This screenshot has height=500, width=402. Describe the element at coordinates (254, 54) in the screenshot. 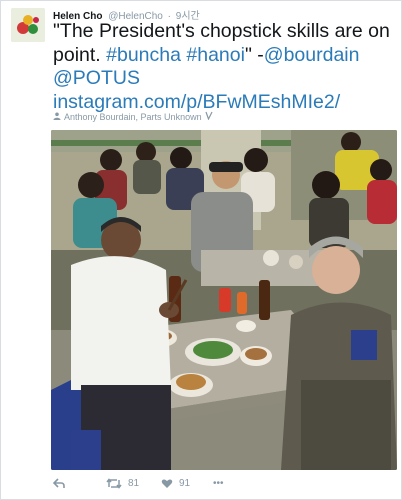

I see `tweet-mid-text: " -` at that location.